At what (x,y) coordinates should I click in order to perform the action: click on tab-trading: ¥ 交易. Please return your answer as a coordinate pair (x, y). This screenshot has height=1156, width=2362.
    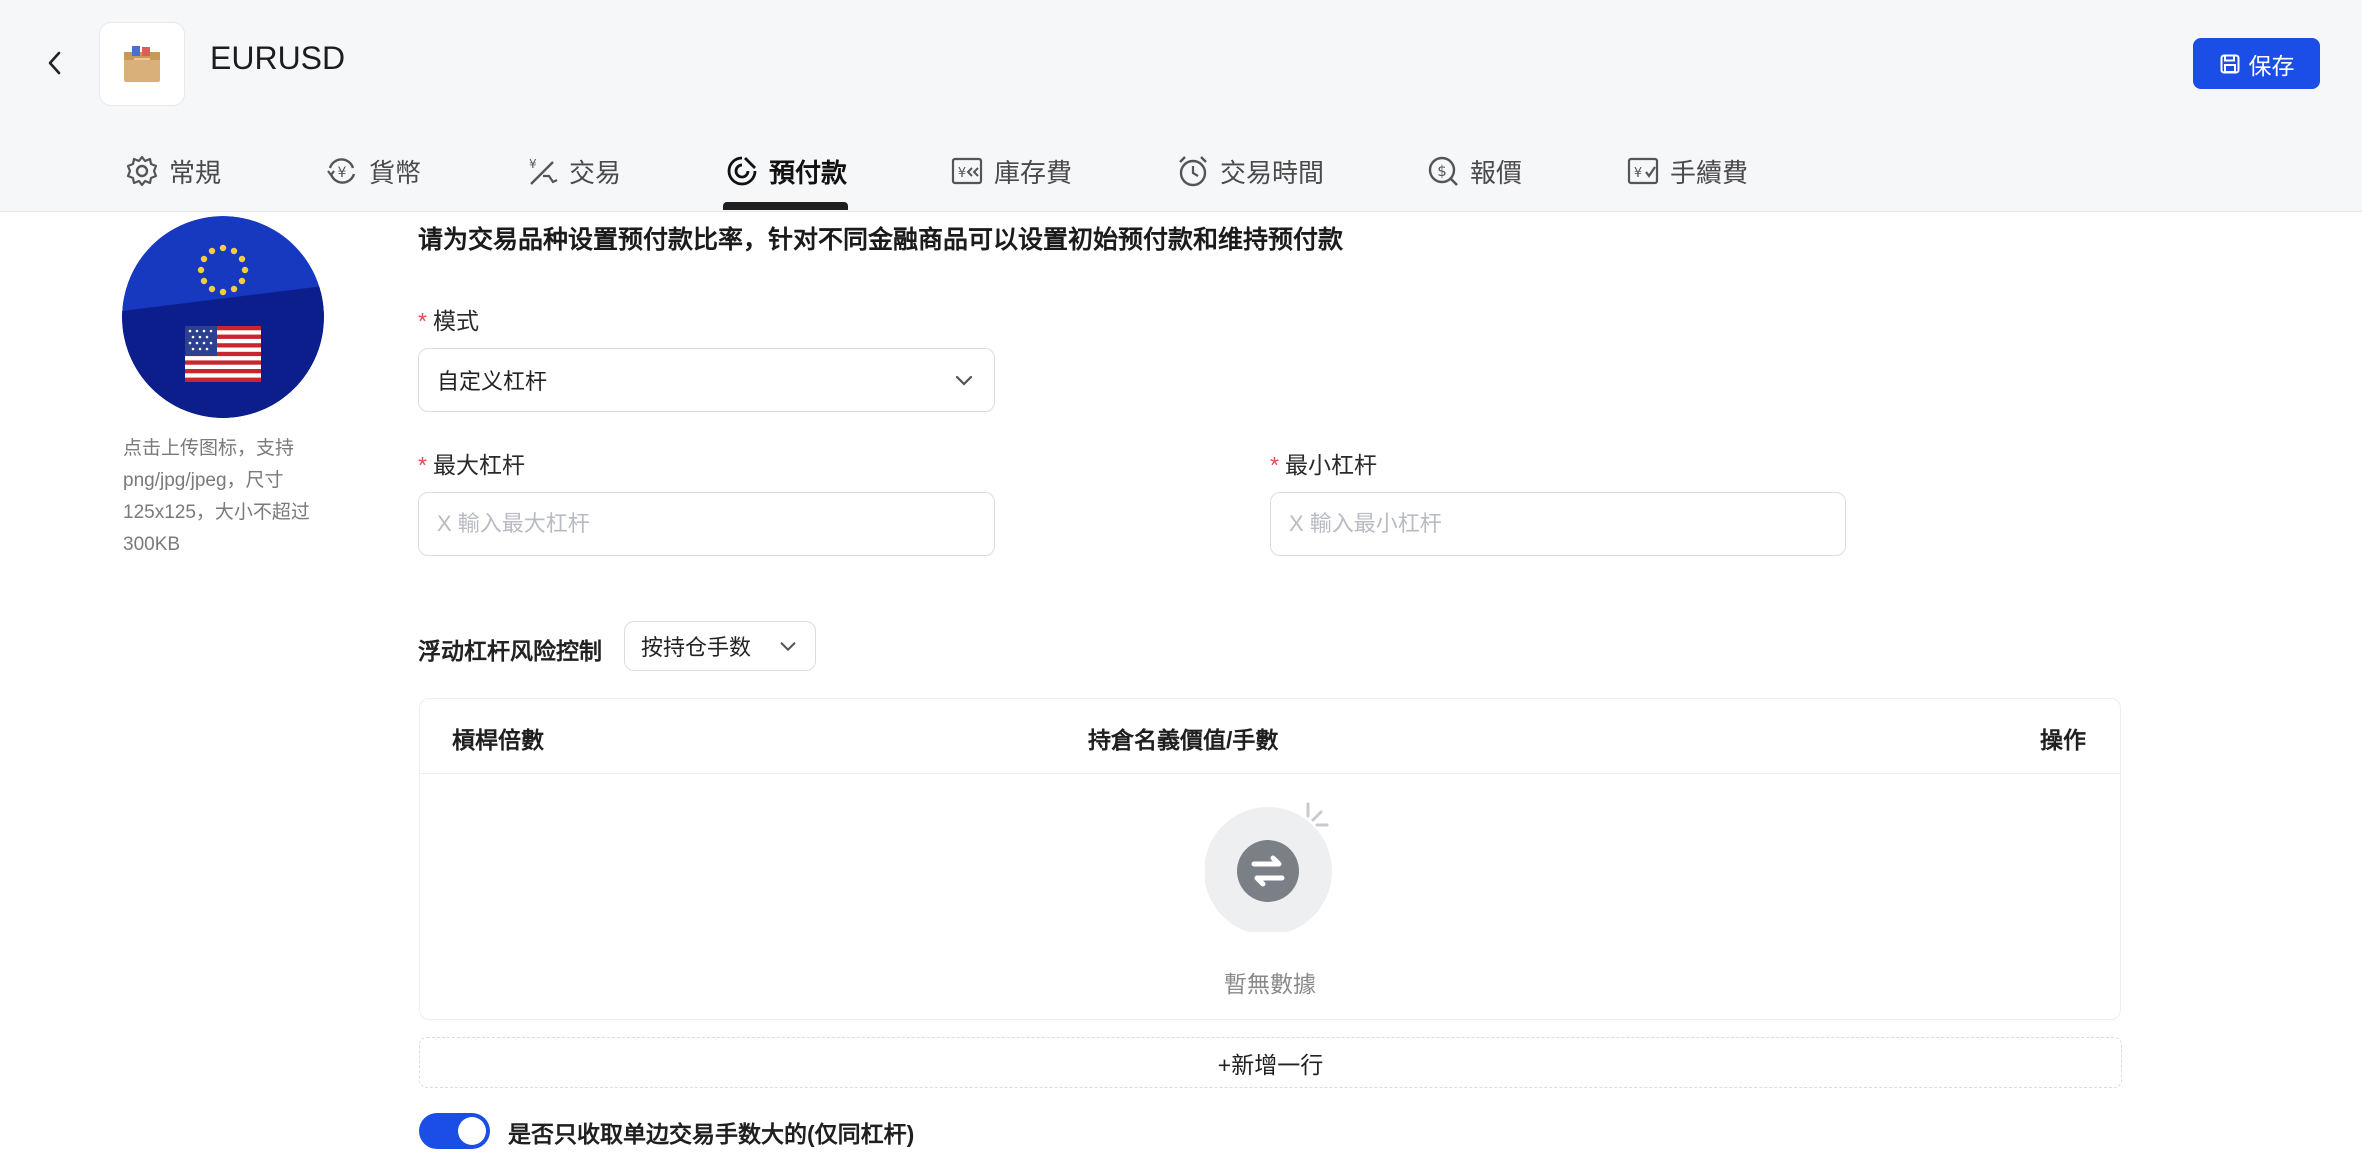
    Looking at the image, I should click on (573, 171).